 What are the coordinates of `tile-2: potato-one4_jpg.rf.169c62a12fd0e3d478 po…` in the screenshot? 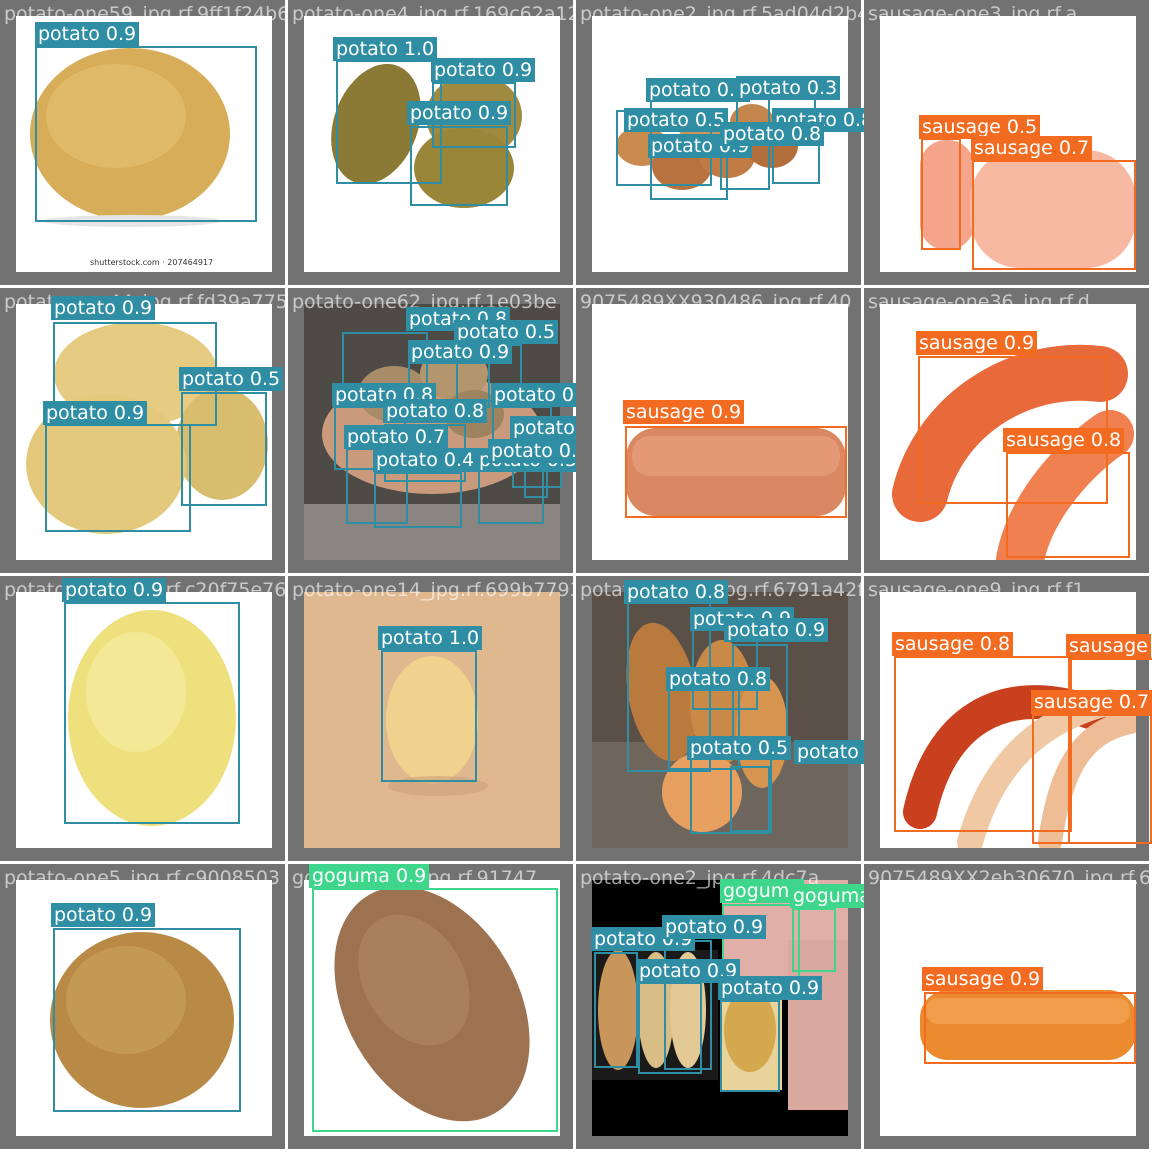 It's located at (432, 144).